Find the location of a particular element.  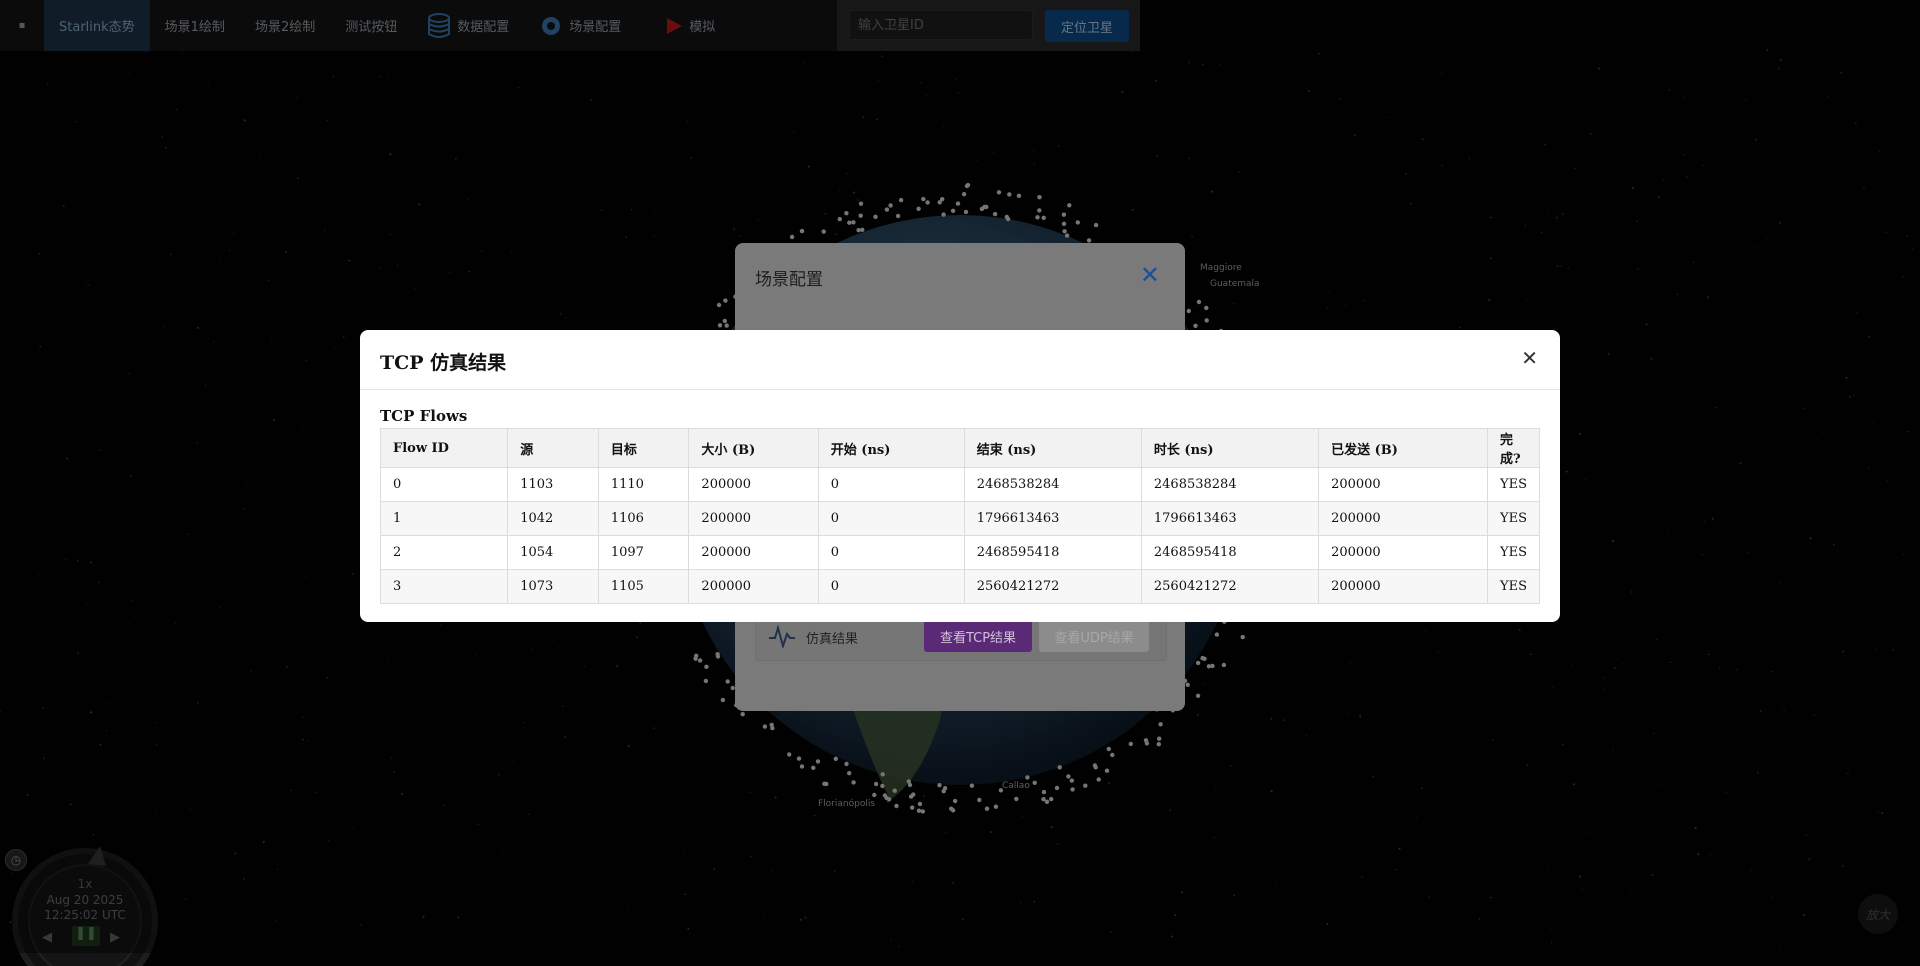

column-header: Flow ID is located at coordinates (444, 448).